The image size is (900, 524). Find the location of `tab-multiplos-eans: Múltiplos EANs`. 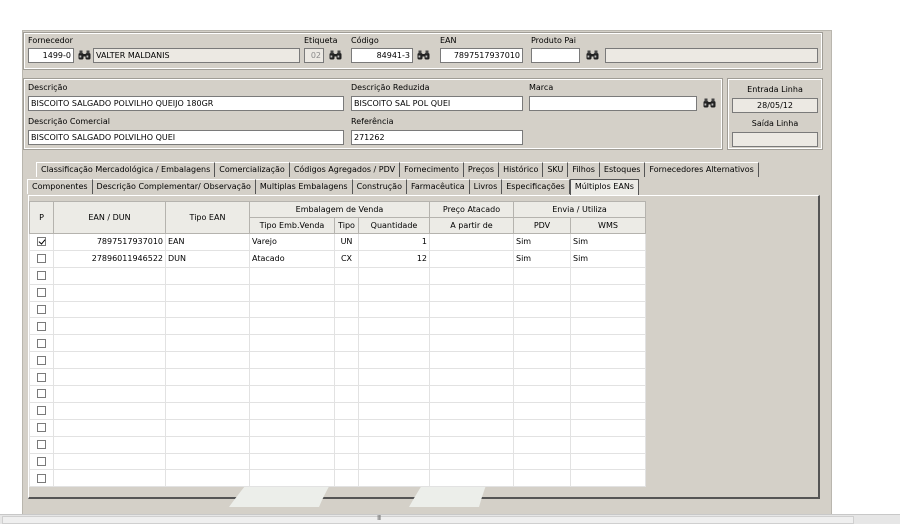

tab-multiplos-eans: Múltiplos EANs is located at coordinates (604, 187).